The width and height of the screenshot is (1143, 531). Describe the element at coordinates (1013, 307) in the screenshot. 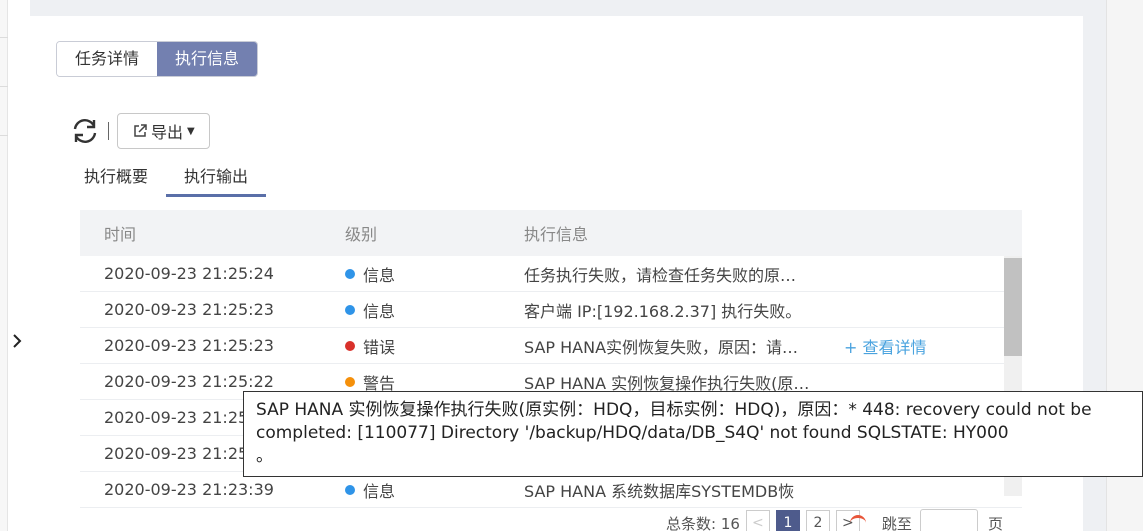

I see `table-scrollbar-thumb` at that location.